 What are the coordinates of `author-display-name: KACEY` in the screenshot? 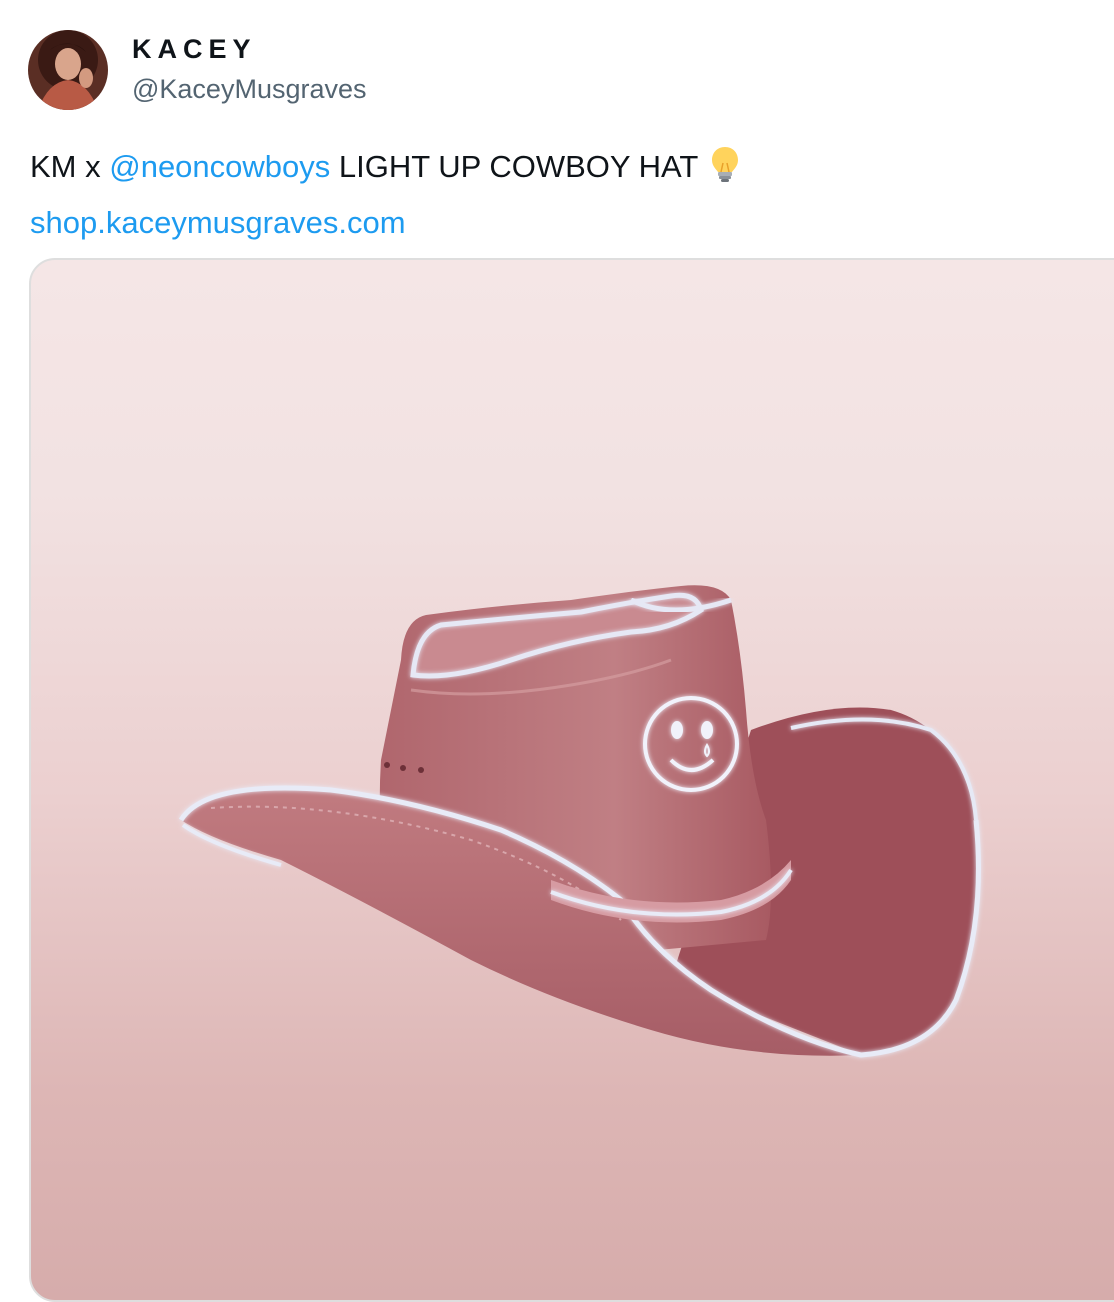 It's located at (194, 49).